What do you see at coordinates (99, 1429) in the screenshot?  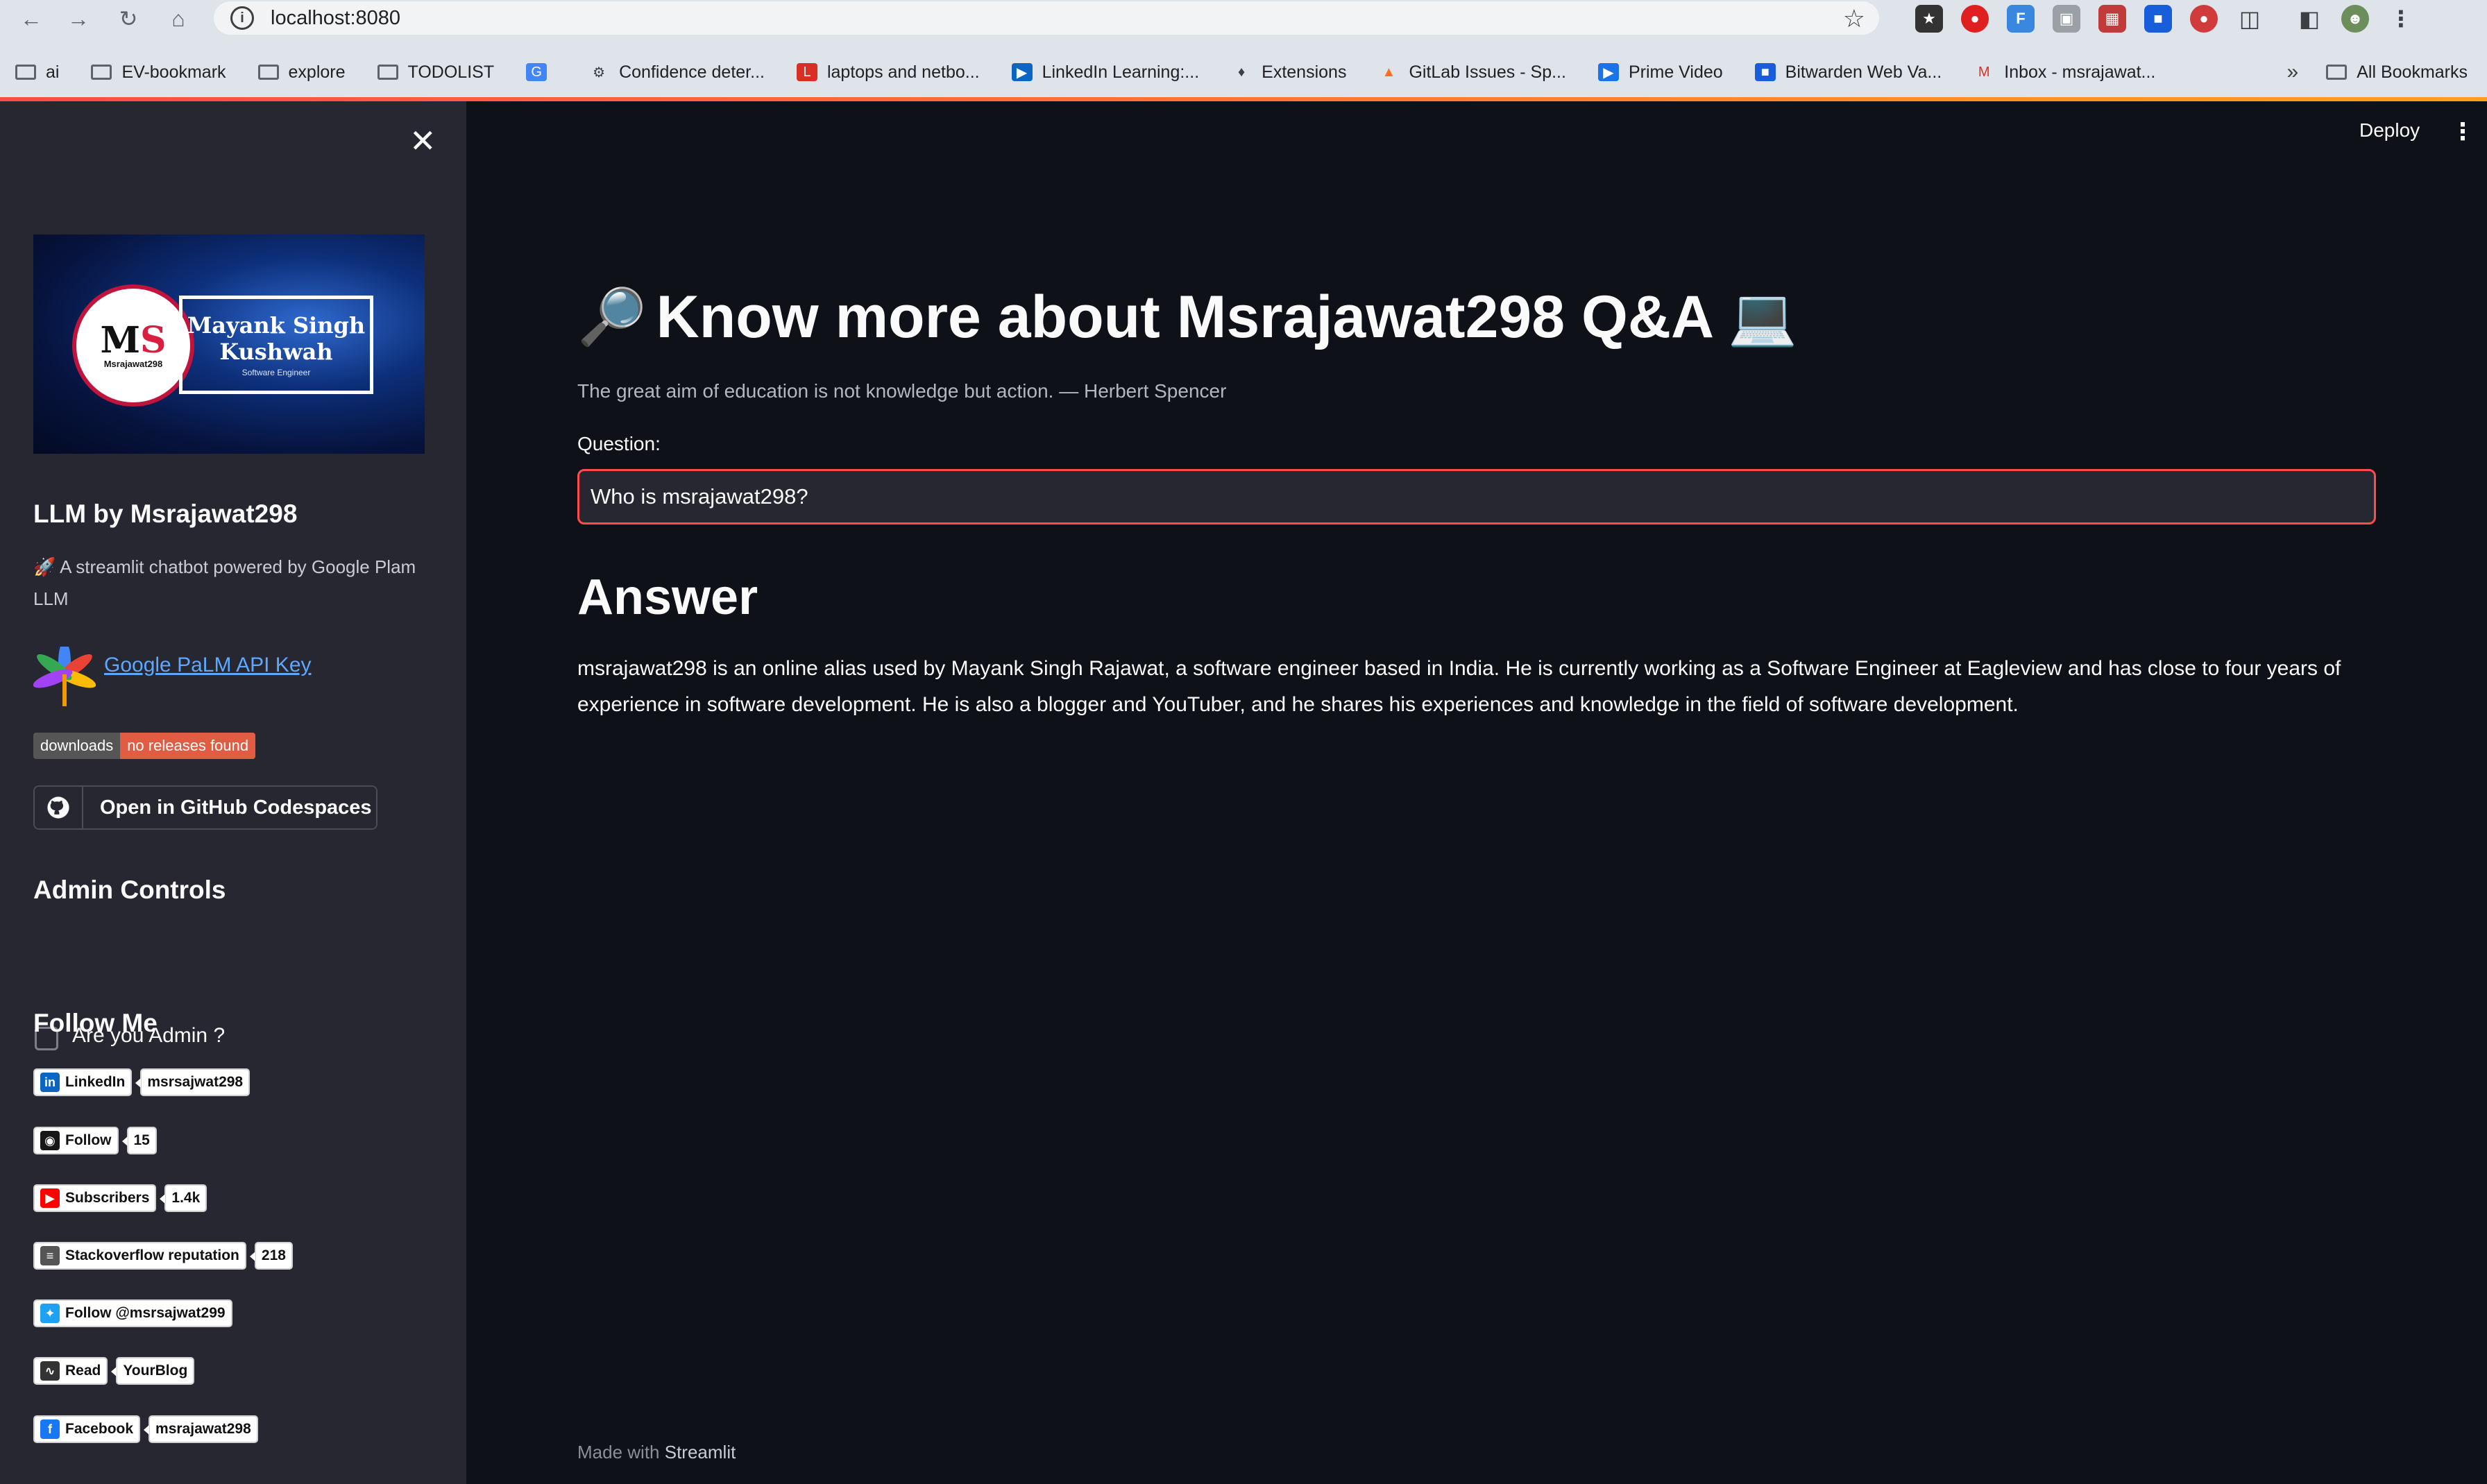 I see `badge-label: Facebook` at bounding box center [99, 1429].